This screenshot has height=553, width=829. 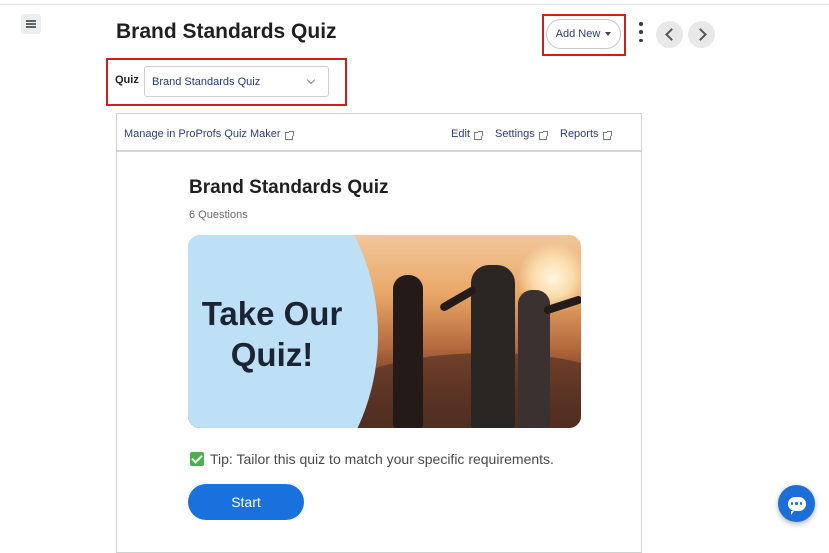 What do you see at coordinates (206, 81) in the screenshot?
I see `quiz-select-value: Brand Standards Quiz` at bounding box center [206, 81].